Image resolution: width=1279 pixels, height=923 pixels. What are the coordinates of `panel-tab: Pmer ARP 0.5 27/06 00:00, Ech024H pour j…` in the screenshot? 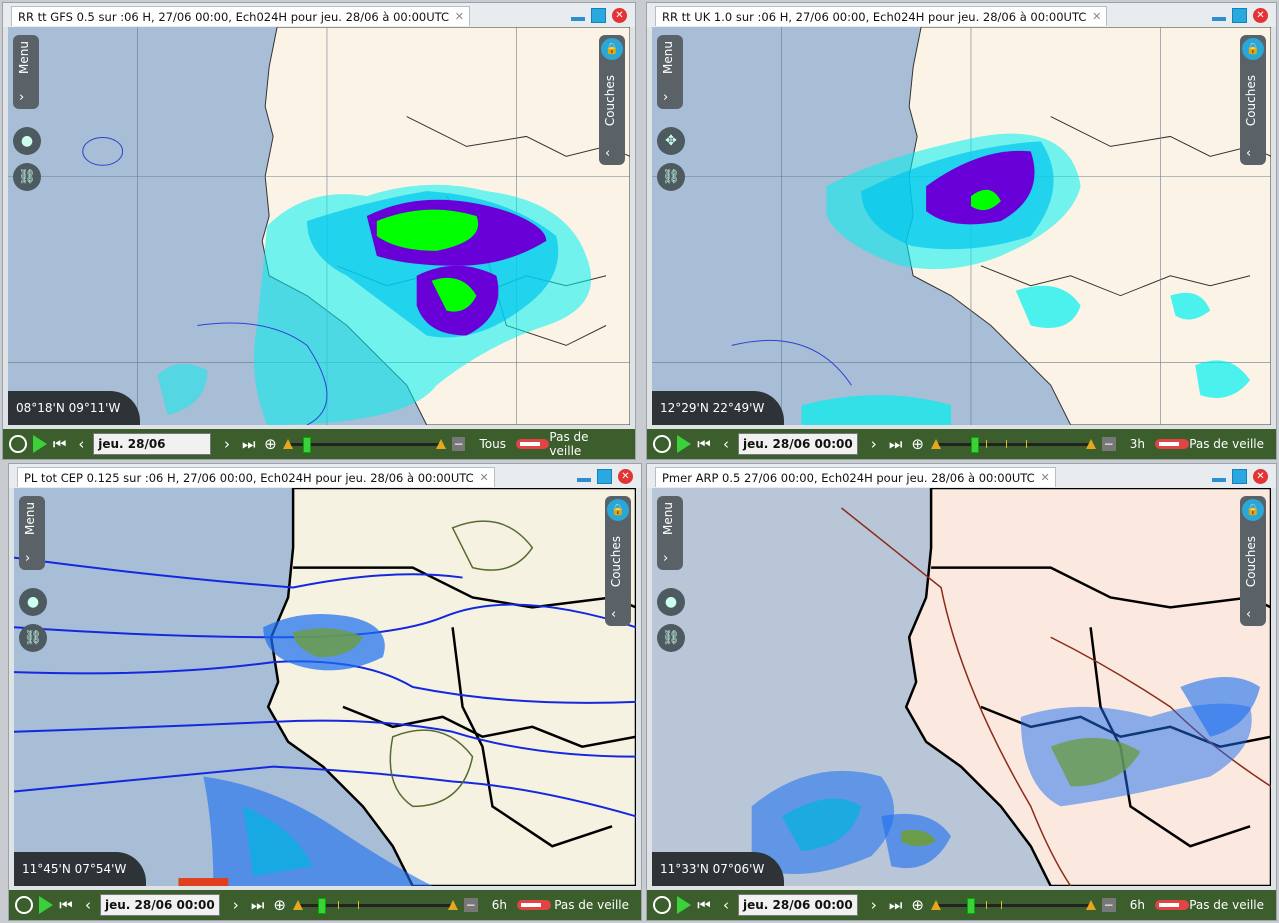 It's located at (855, 477).